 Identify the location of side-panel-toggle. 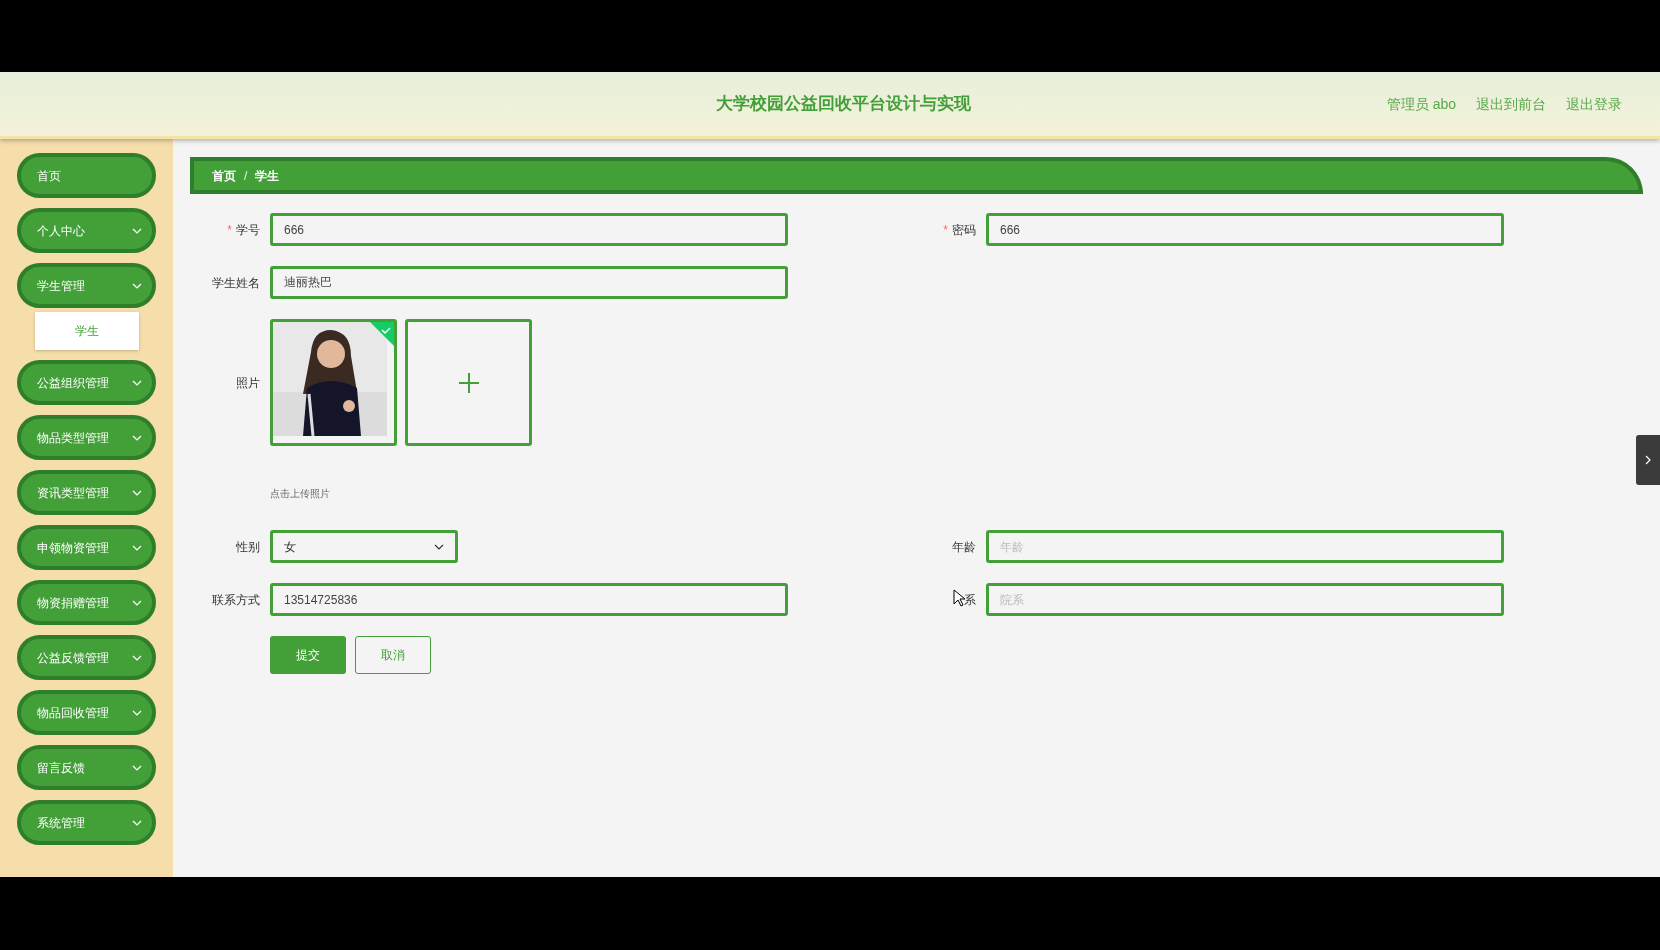
(1648, 460).